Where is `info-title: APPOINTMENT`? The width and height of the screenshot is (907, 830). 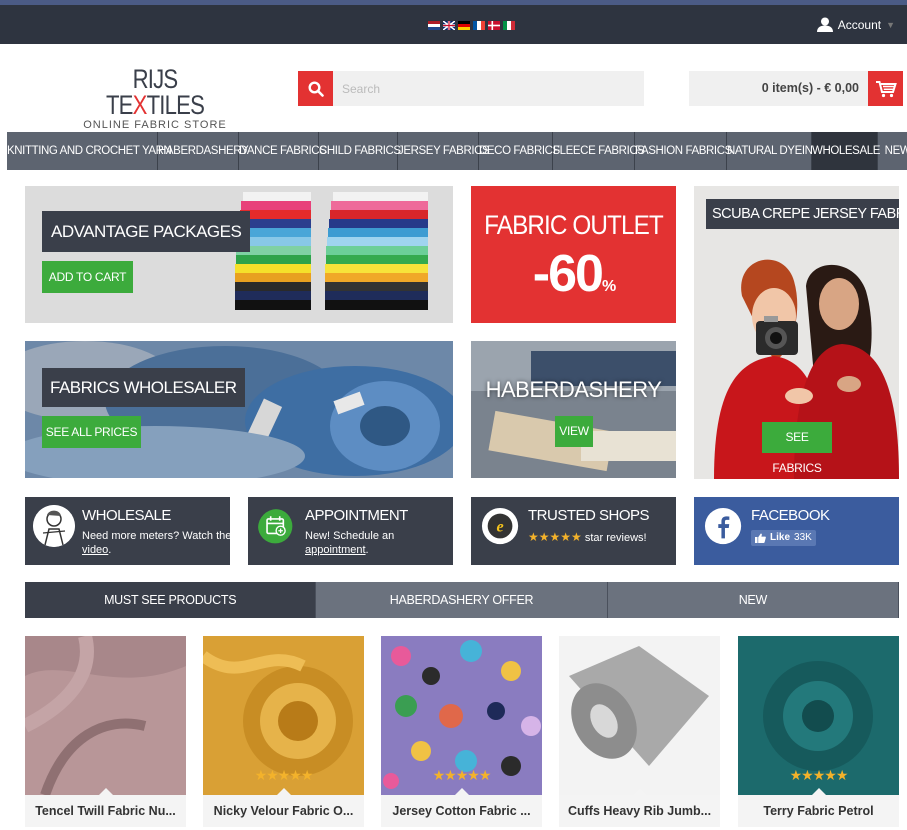 info-title: APPOINTMENT is located at coordinates (356, 515).